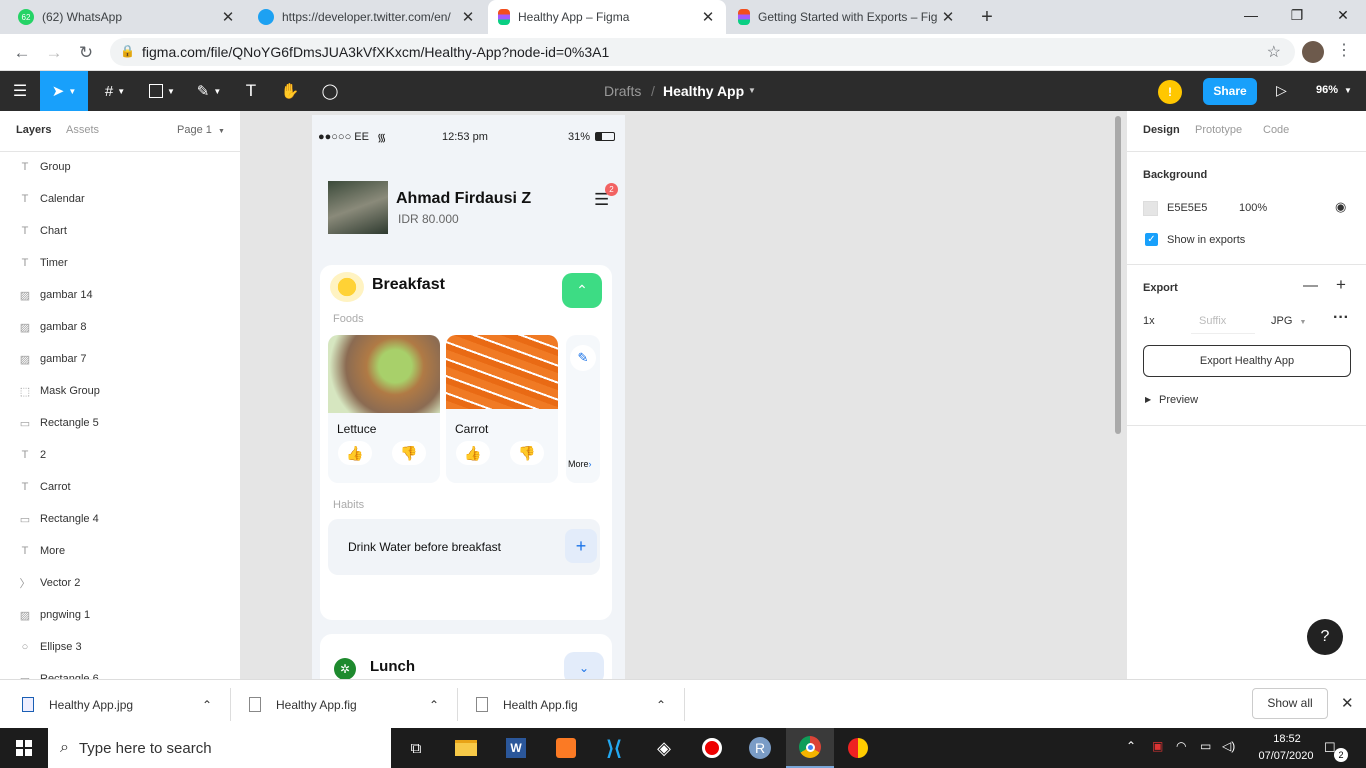 This screenshot has height=768, width=1366. Describe the element at coordinates (120, 231) in the screenshot. I see `layer-item: T Chart` at that location.